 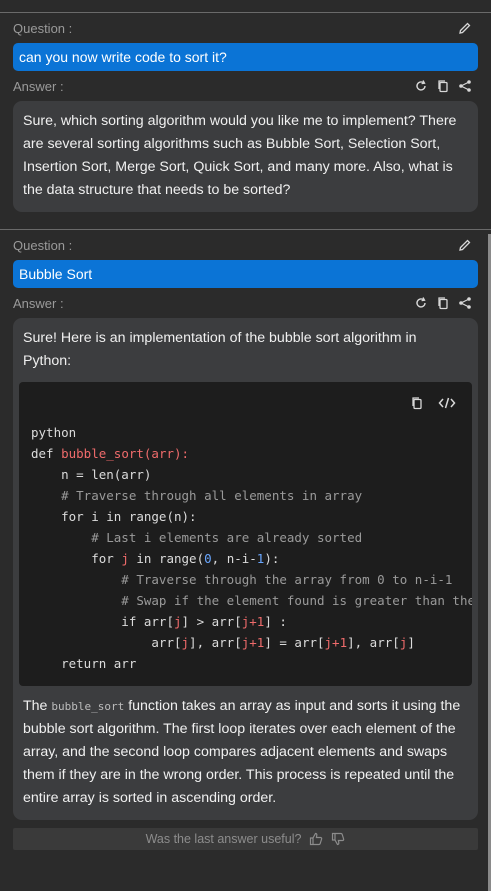 What do you see at coordinates (54, 432) in the screenshot?
I see `code-line: python` at bounding box center [54, 432].